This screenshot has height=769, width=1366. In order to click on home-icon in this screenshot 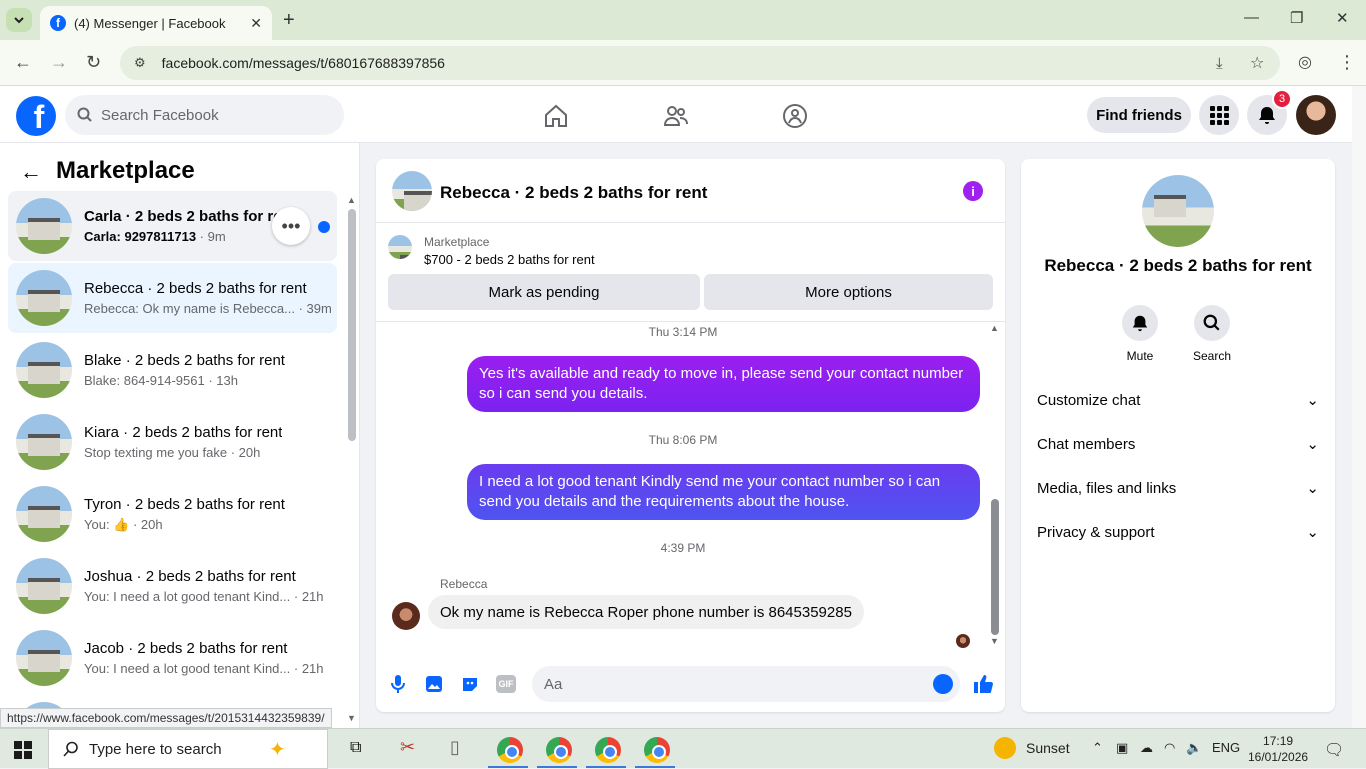, I will do `click(556, 116)`.